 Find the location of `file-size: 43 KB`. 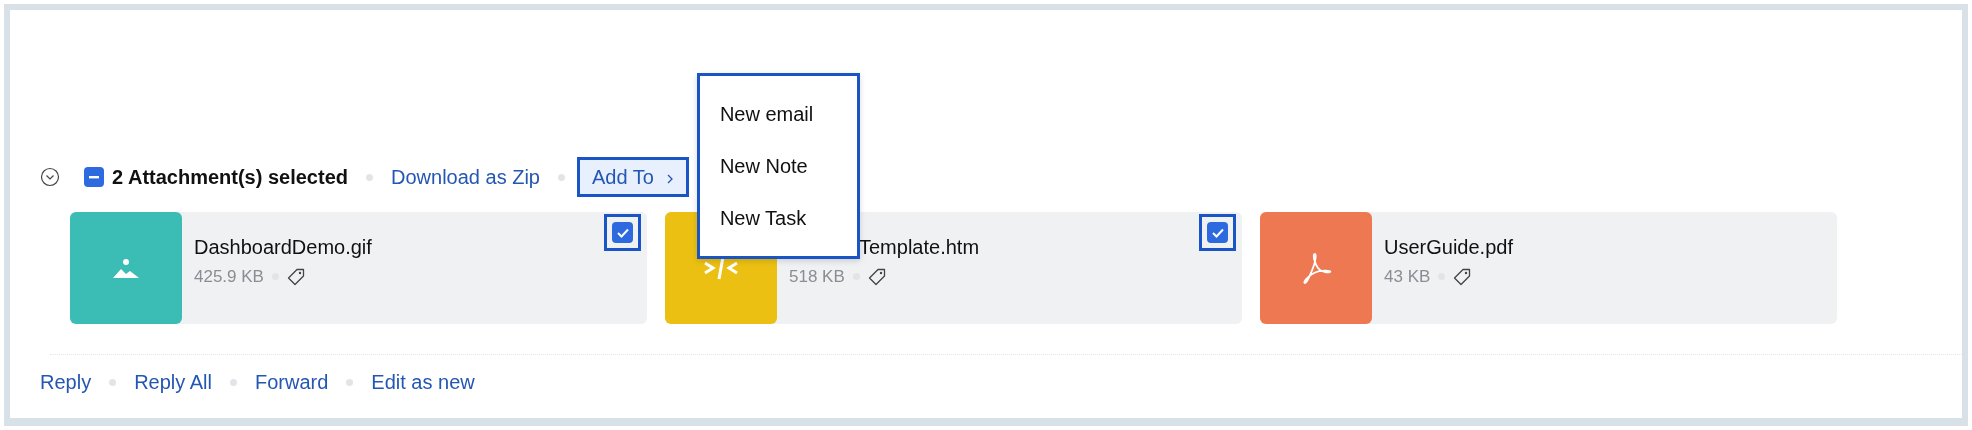

file-size: 43 KB is located at coordinates (1407, 277).